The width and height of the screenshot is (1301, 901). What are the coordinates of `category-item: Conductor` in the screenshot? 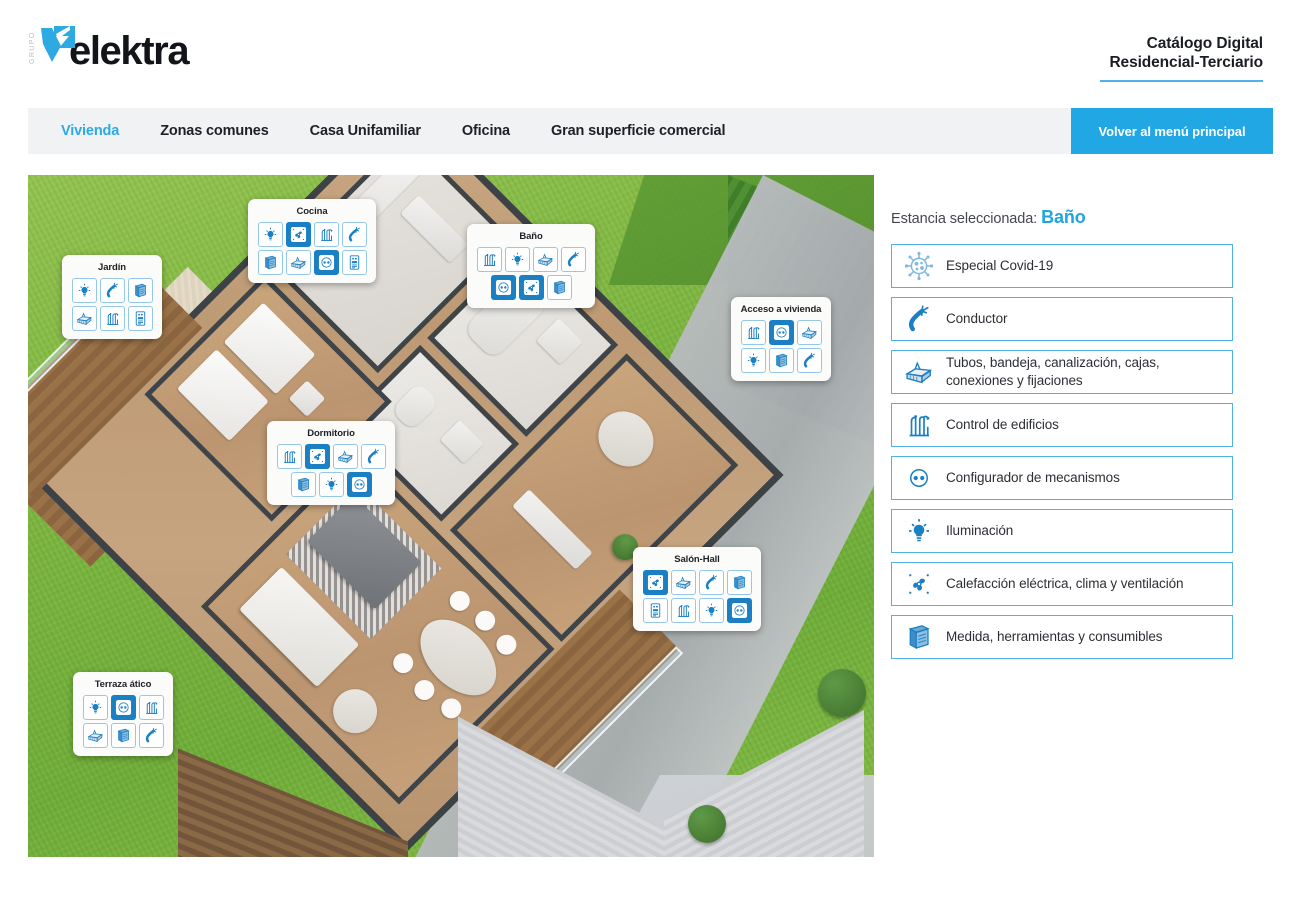 It's located at (1062, 319).